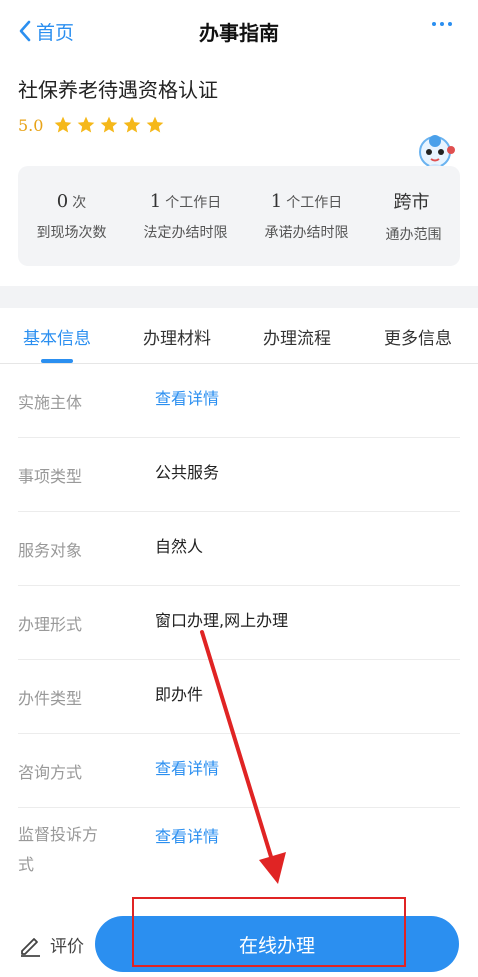  Describe the element at coordinates (239, 549) in the screenshot. I see `info-row: 服务对象 自然人` at that location.